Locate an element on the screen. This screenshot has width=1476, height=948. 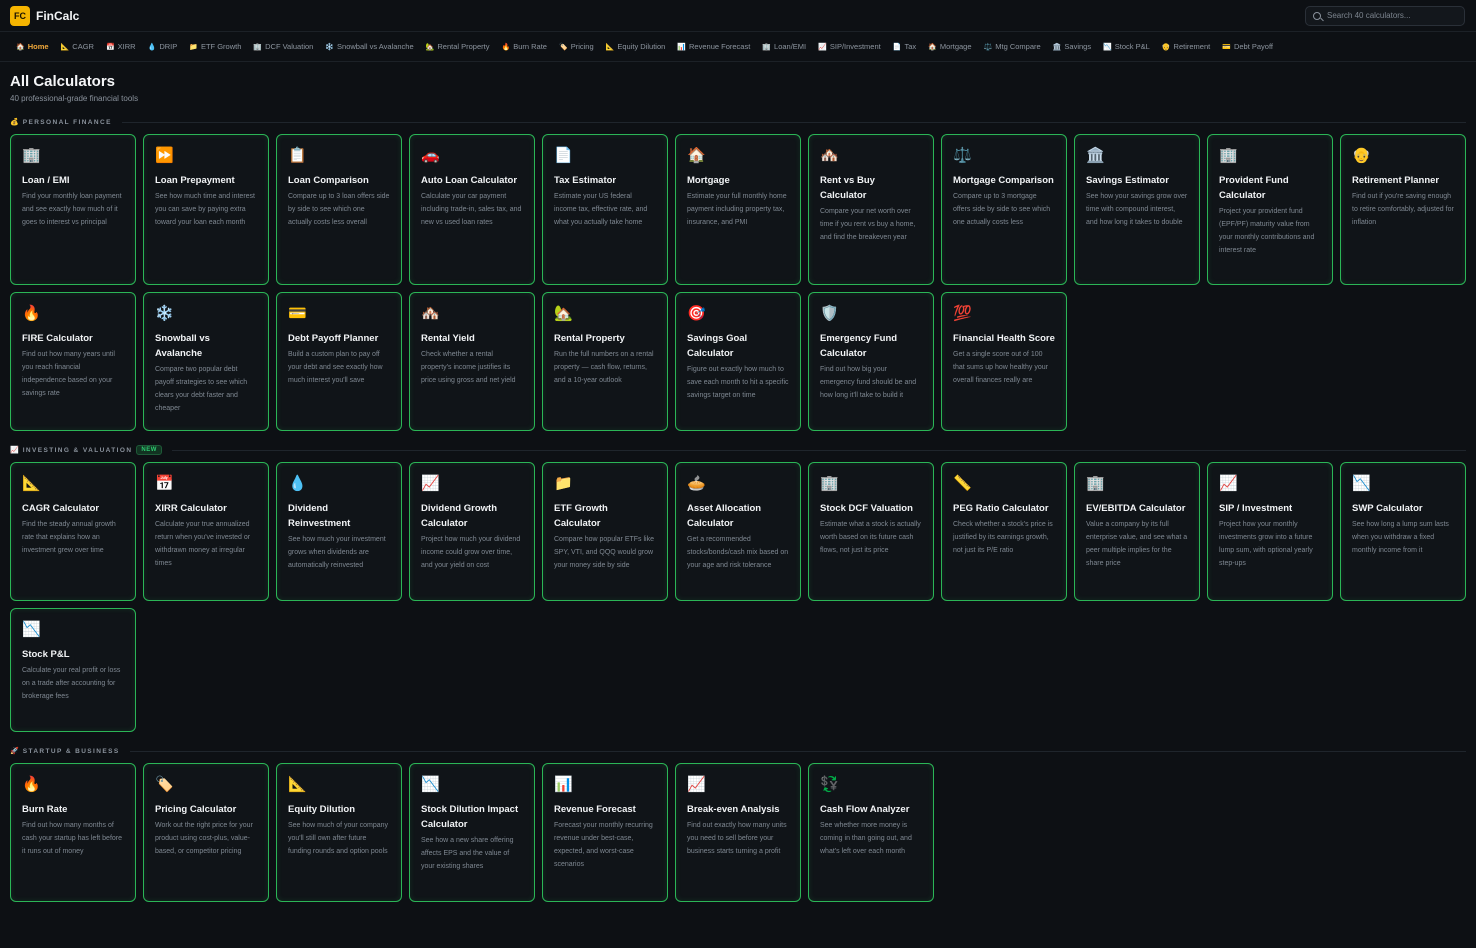
tab-icon: 🏠 is located at coordinates (932, 47).